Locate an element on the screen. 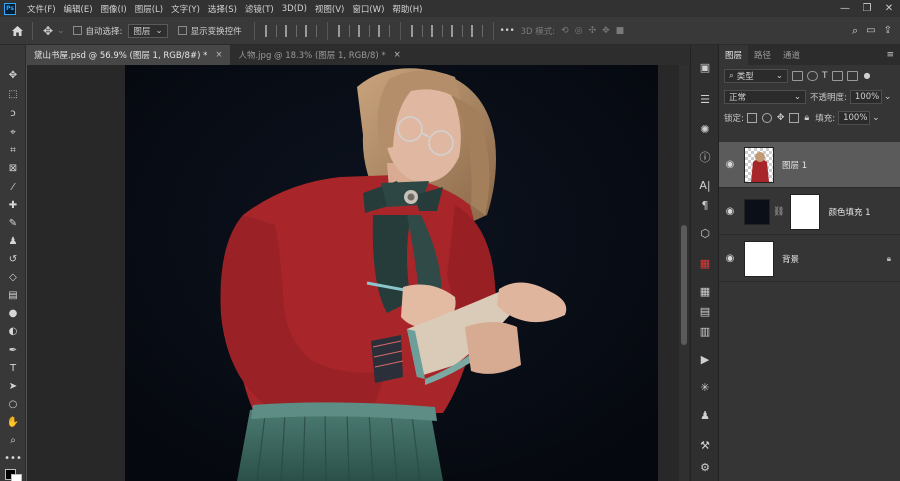 This screenshot has height=481, width=900. zoom-tool-icon: ⌕ is located at coordinates (13, 440).